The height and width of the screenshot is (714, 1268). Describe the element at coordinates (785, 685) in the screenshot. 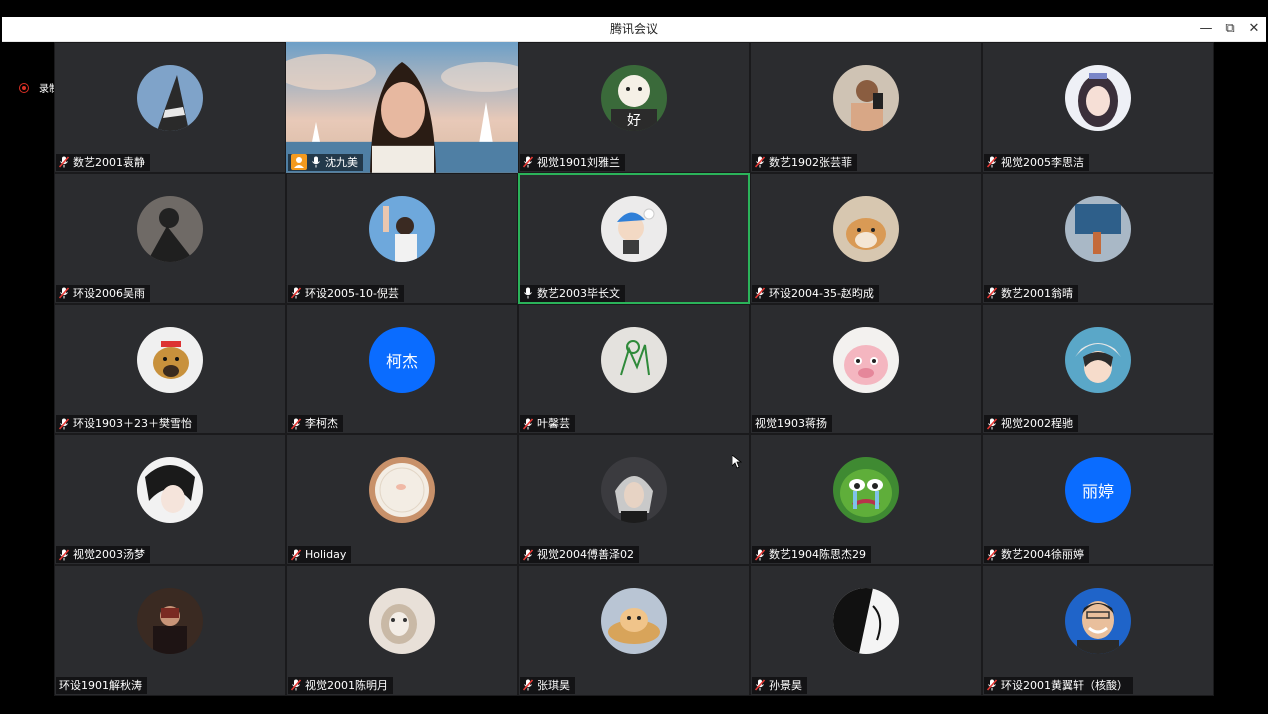

I see `participant-name: 孙景昊` at that location.